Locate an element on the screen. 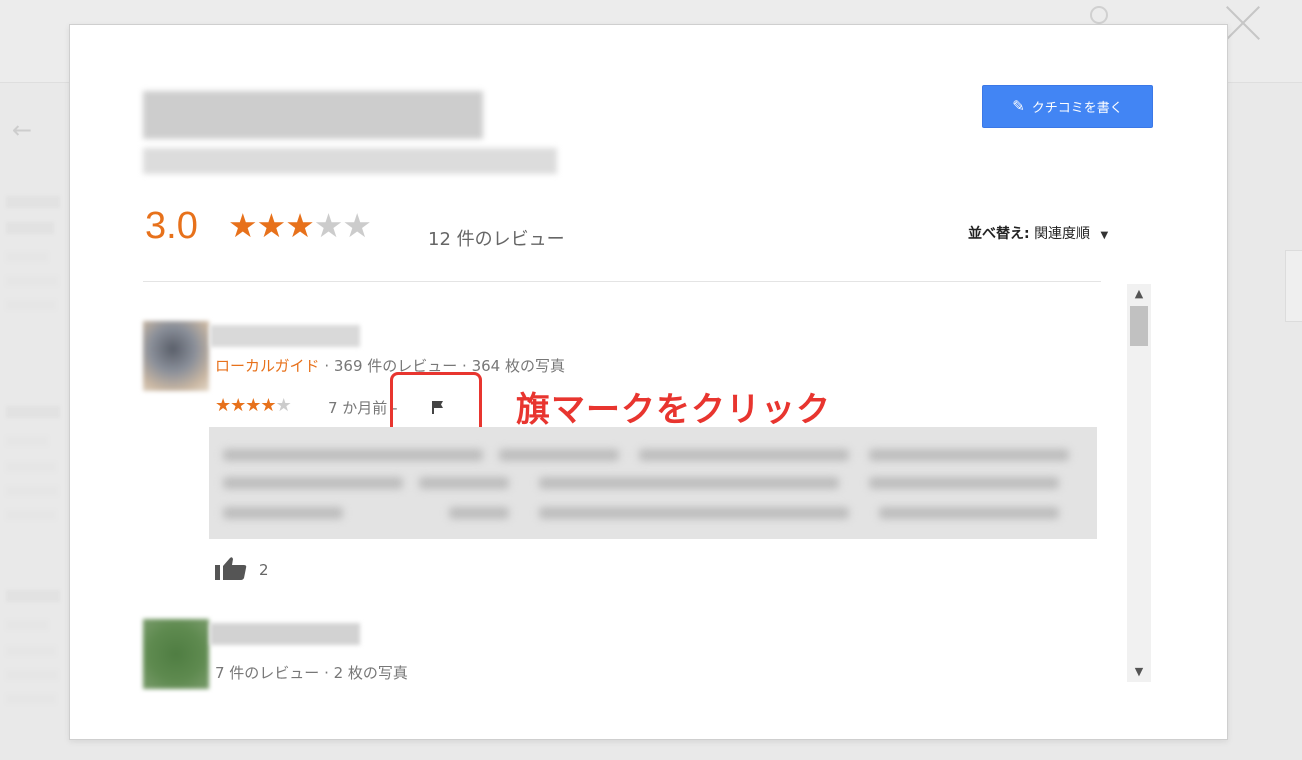  review-stars: ★★★★★ is located at coordinates (253, 405).